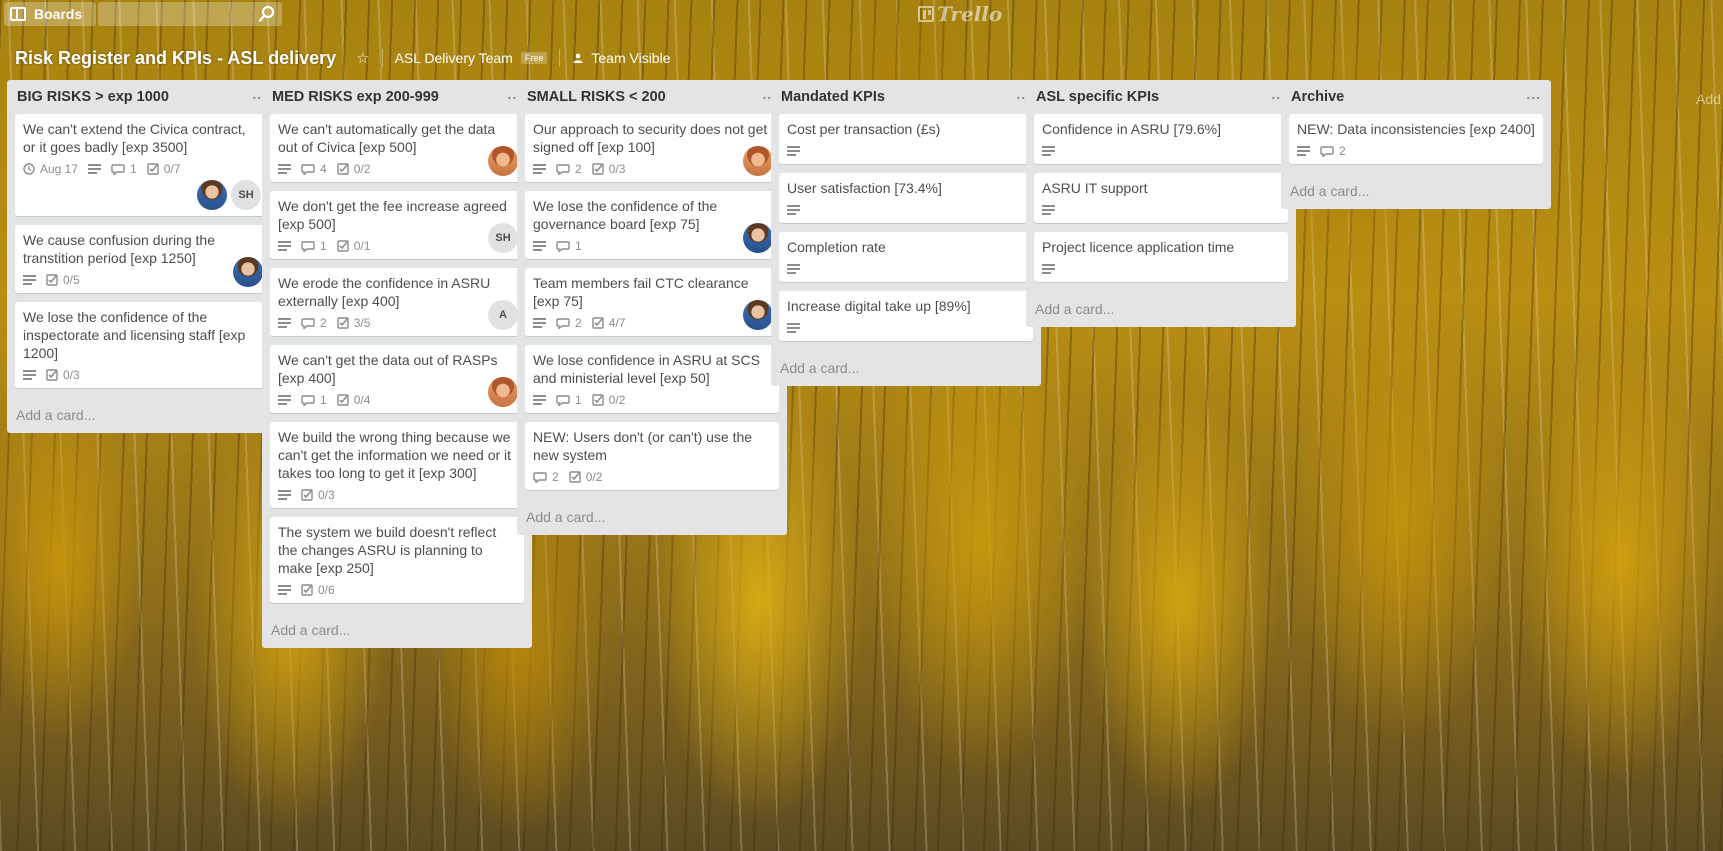 The image size is (1723, 851). What do you see at coordinates (630, 58) in the screenshot?
I see `visibility-button: Team Visible` at bounding box center [630, 58].